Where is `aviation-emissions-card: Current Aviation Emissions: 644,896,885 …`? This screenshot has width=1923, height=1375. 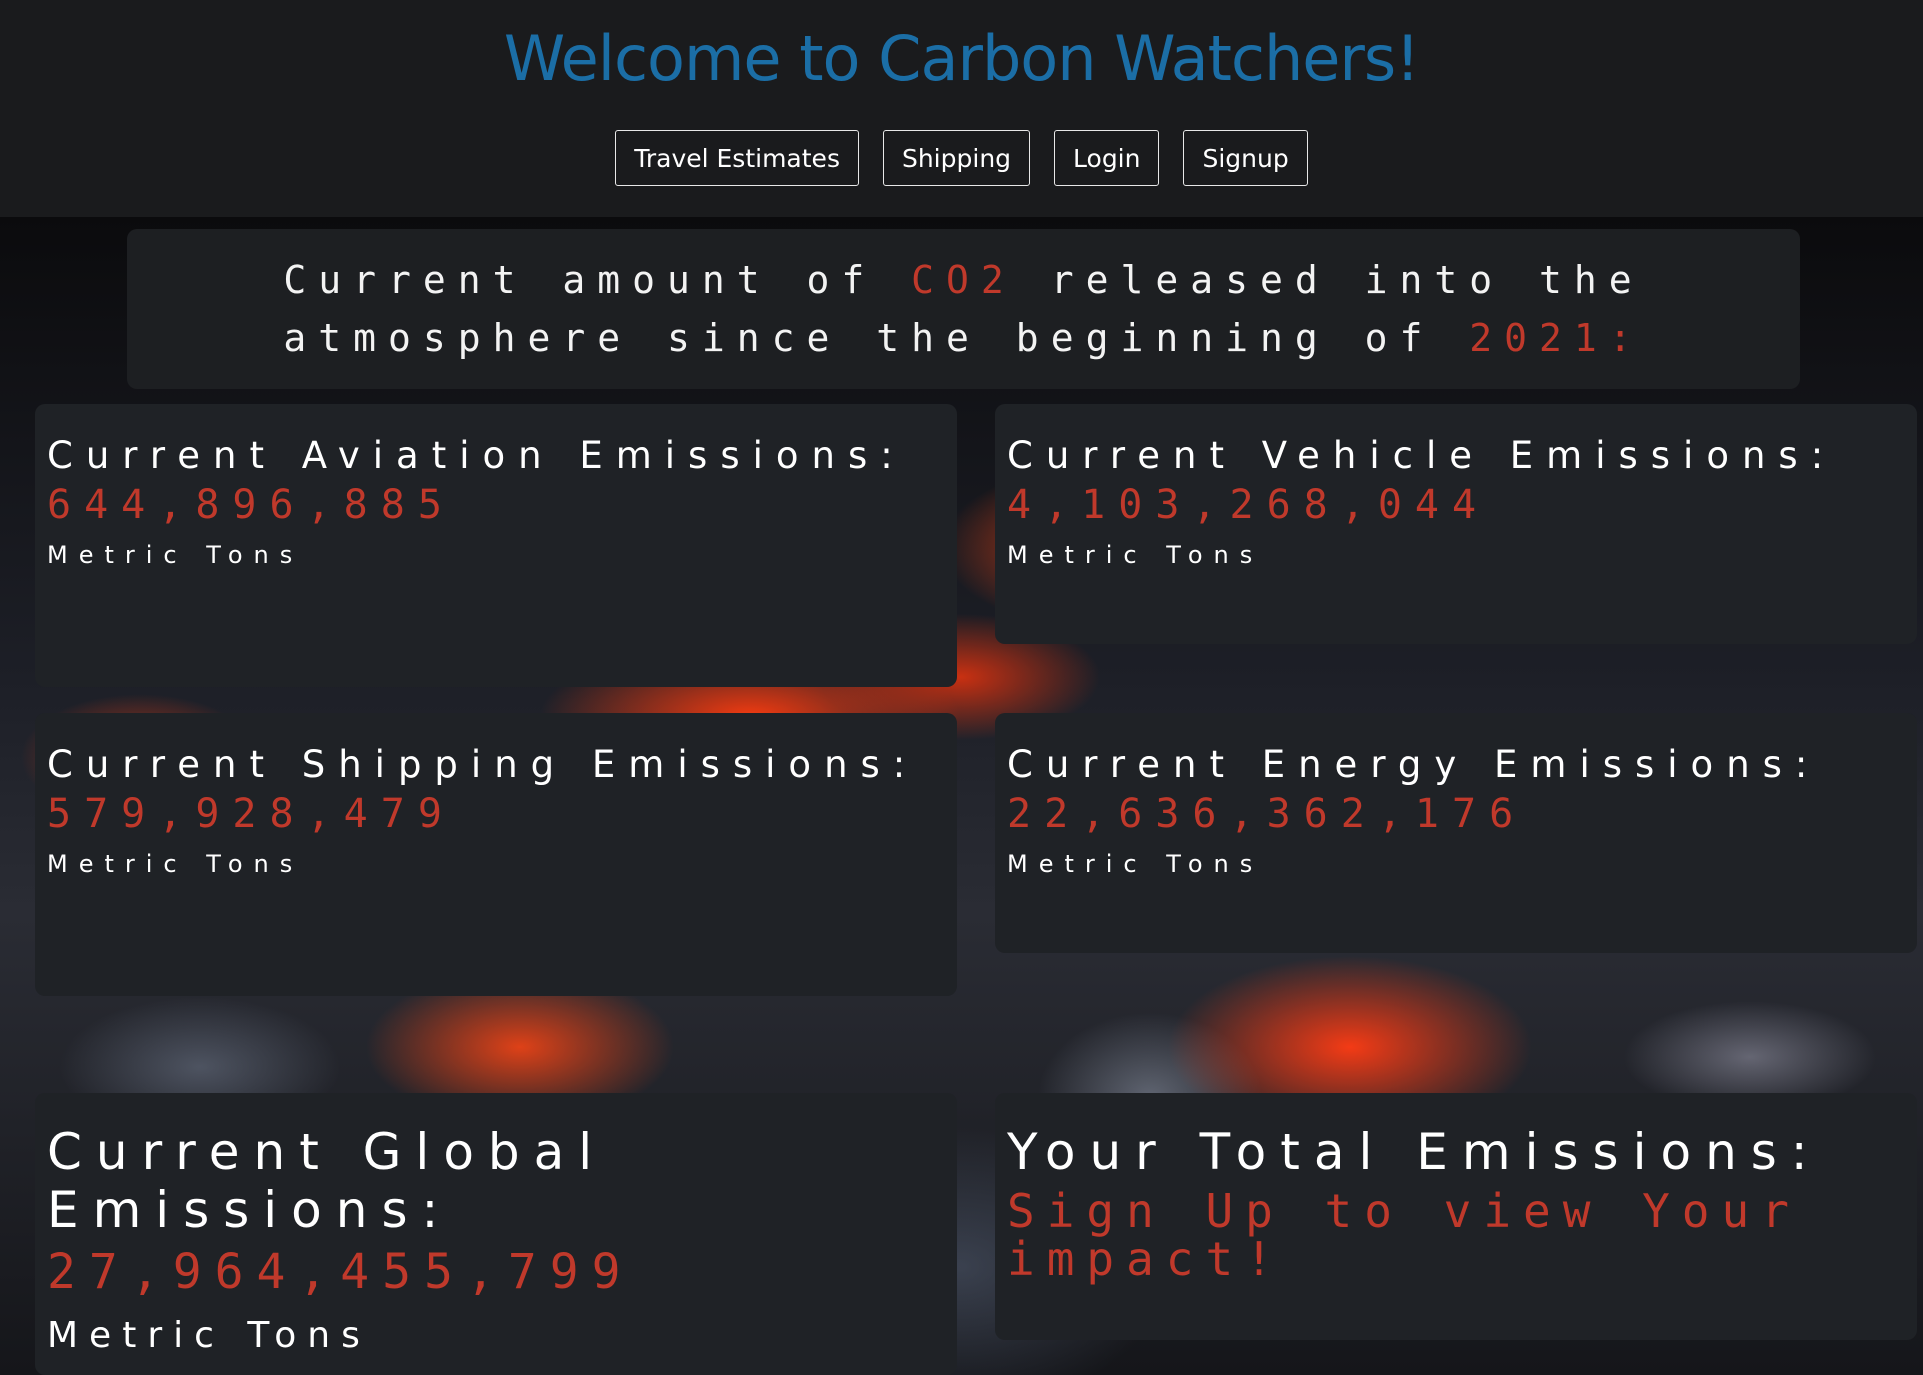 aviation-emissions-card: Current Aviation Emissions: 644,896,885 … is located at coordinates (496, 545).